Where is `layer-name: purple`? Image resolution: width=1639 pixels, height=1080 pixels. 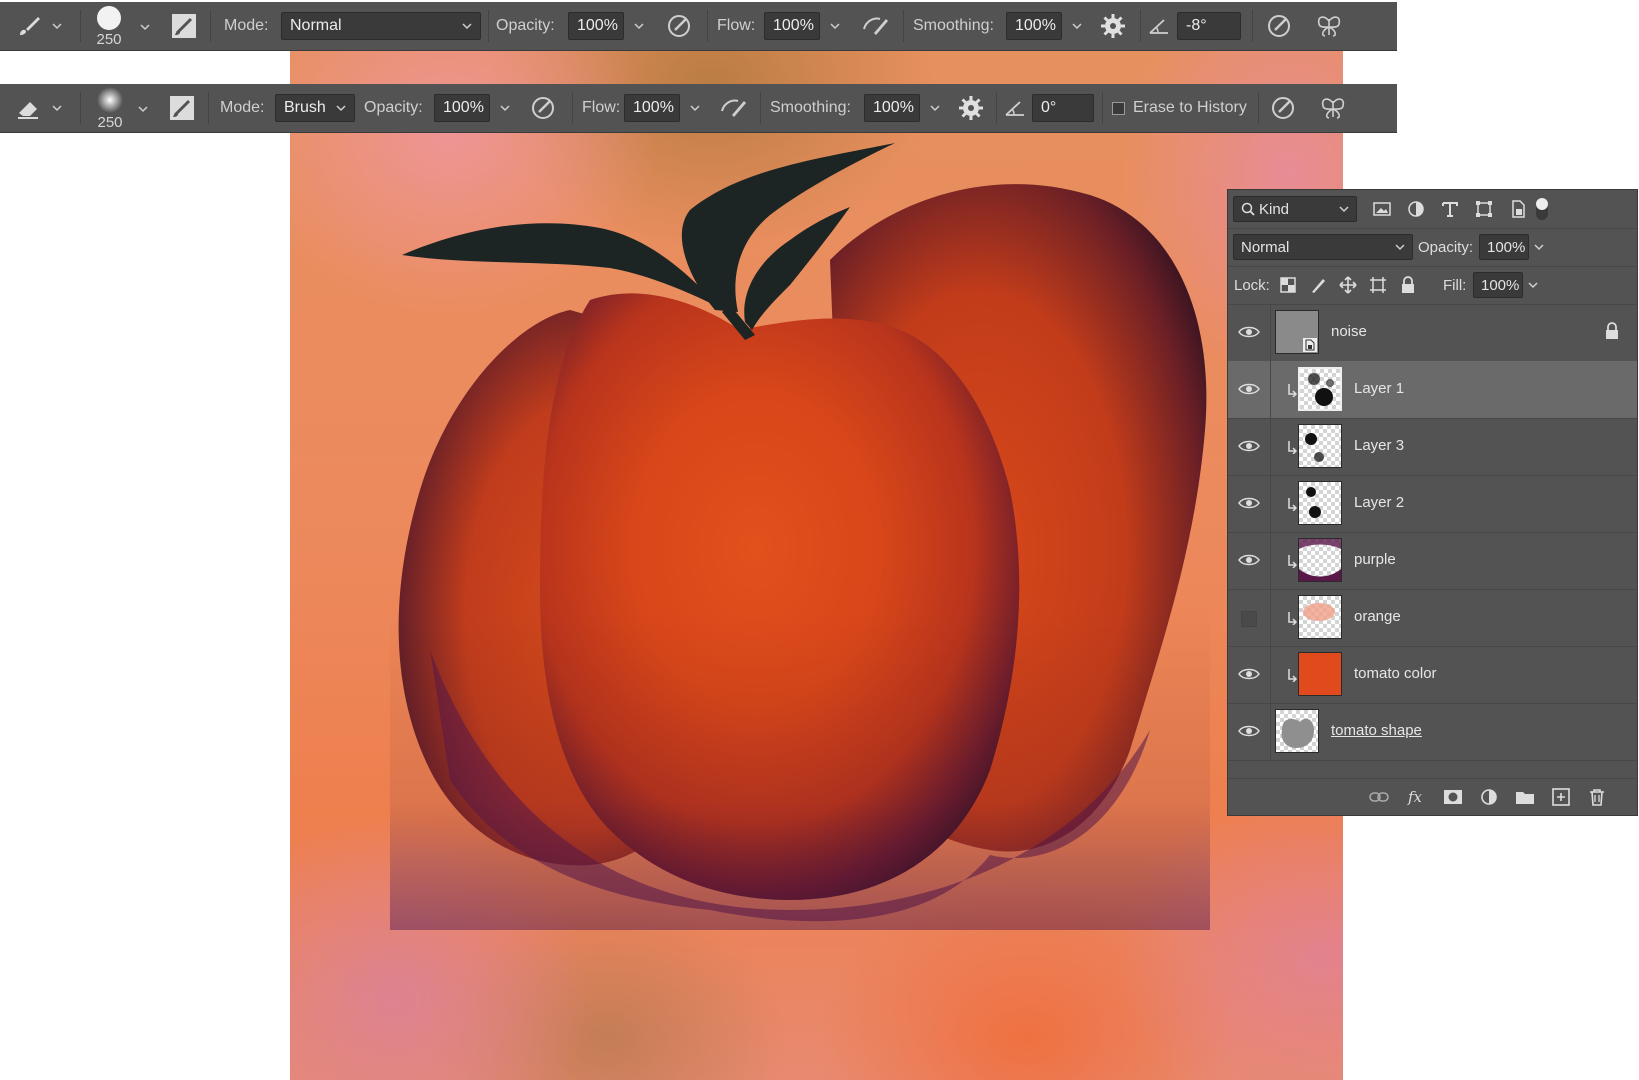 layer-name: purple is located at coordinates (1375, 559).